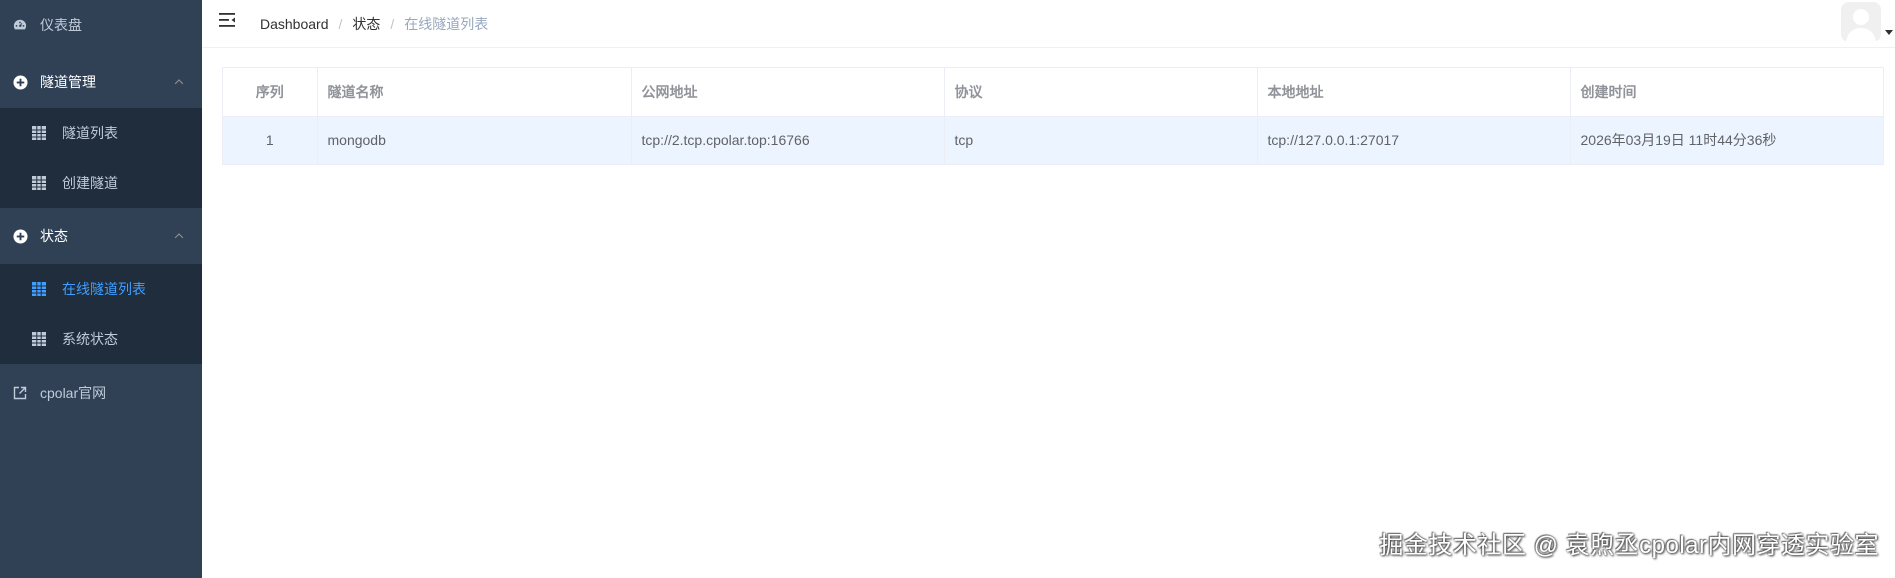  I want to click on breadcrumb: Dashboard / 状态 / 在线隧道列表, so click(374, 24).